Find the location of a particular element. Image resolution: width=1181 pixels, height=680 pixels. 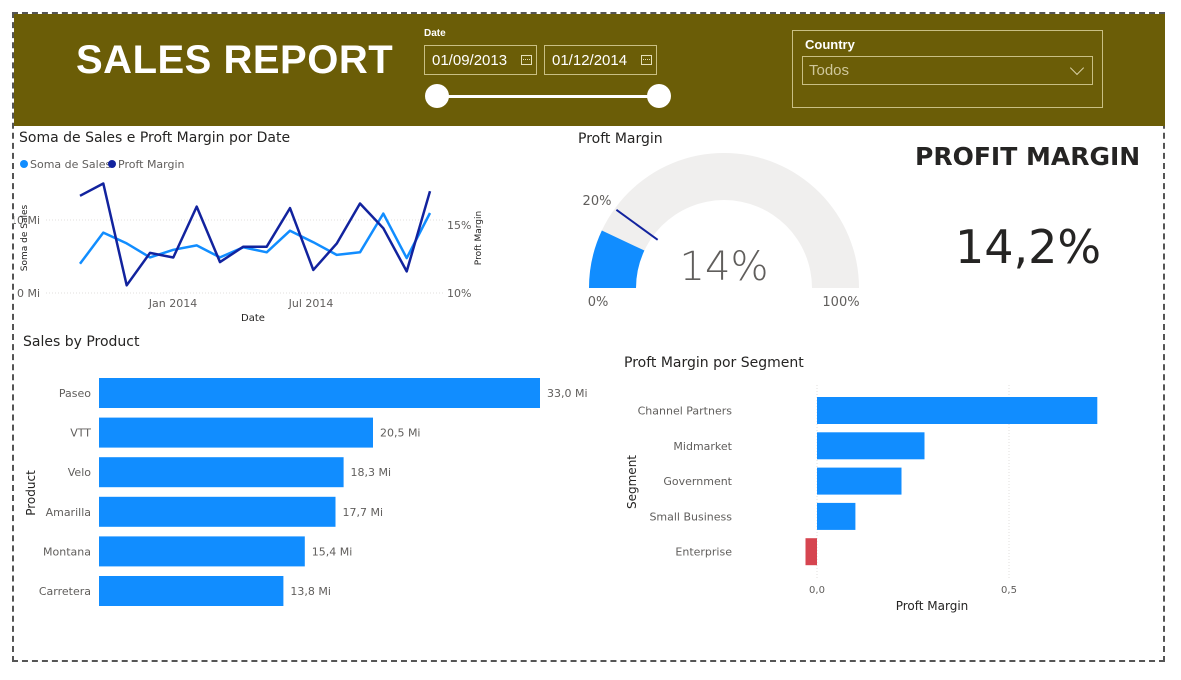

product-value-label: 18,3 Mi is located at coordinates (371, 472).